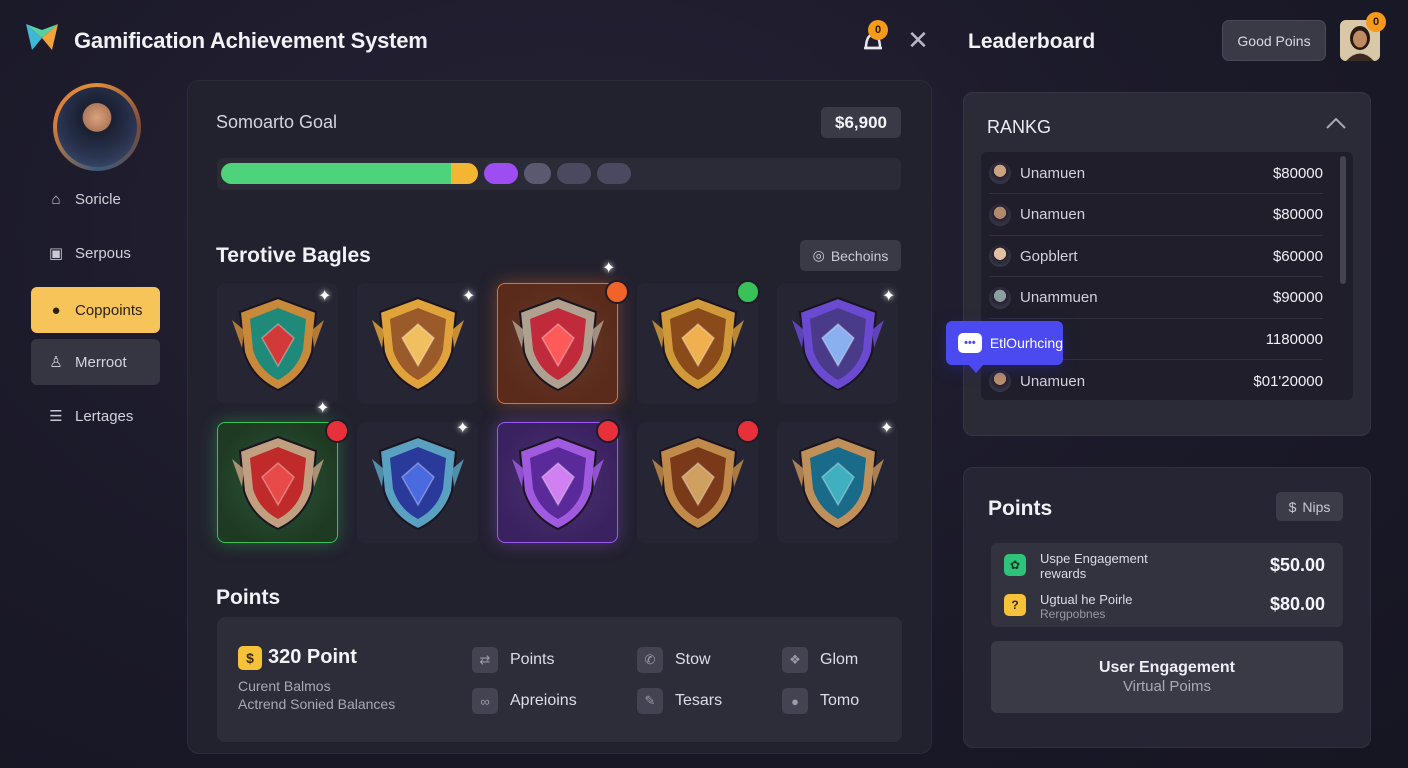 Image resolution: width=1408 pixels, height=768 pixels. I want to click on ranking-title: RANKG, so click(1019, 127).